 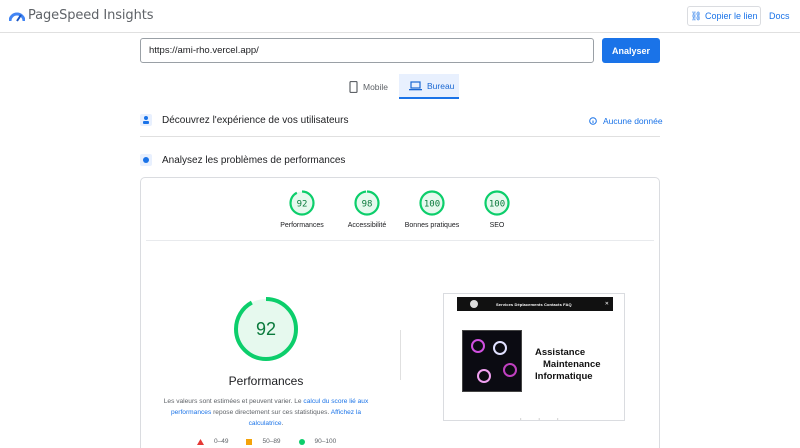 I want to click on score-gauge: 100 SEO, so click(x=497, y=209).